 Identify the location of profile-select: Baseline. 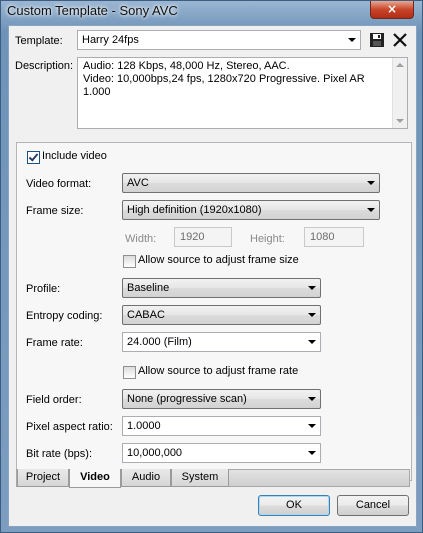
(221, 288).